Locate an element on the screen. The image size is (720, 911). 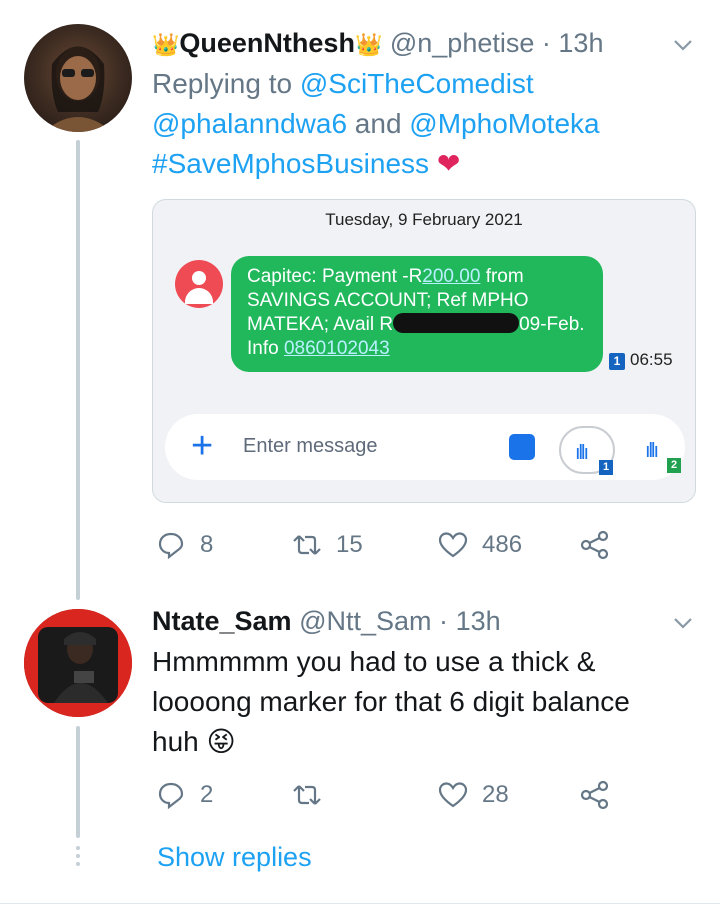
tweet-header: Ntate_Sam @Ntt_Sam · 13h is located at coordinates (326, 621).